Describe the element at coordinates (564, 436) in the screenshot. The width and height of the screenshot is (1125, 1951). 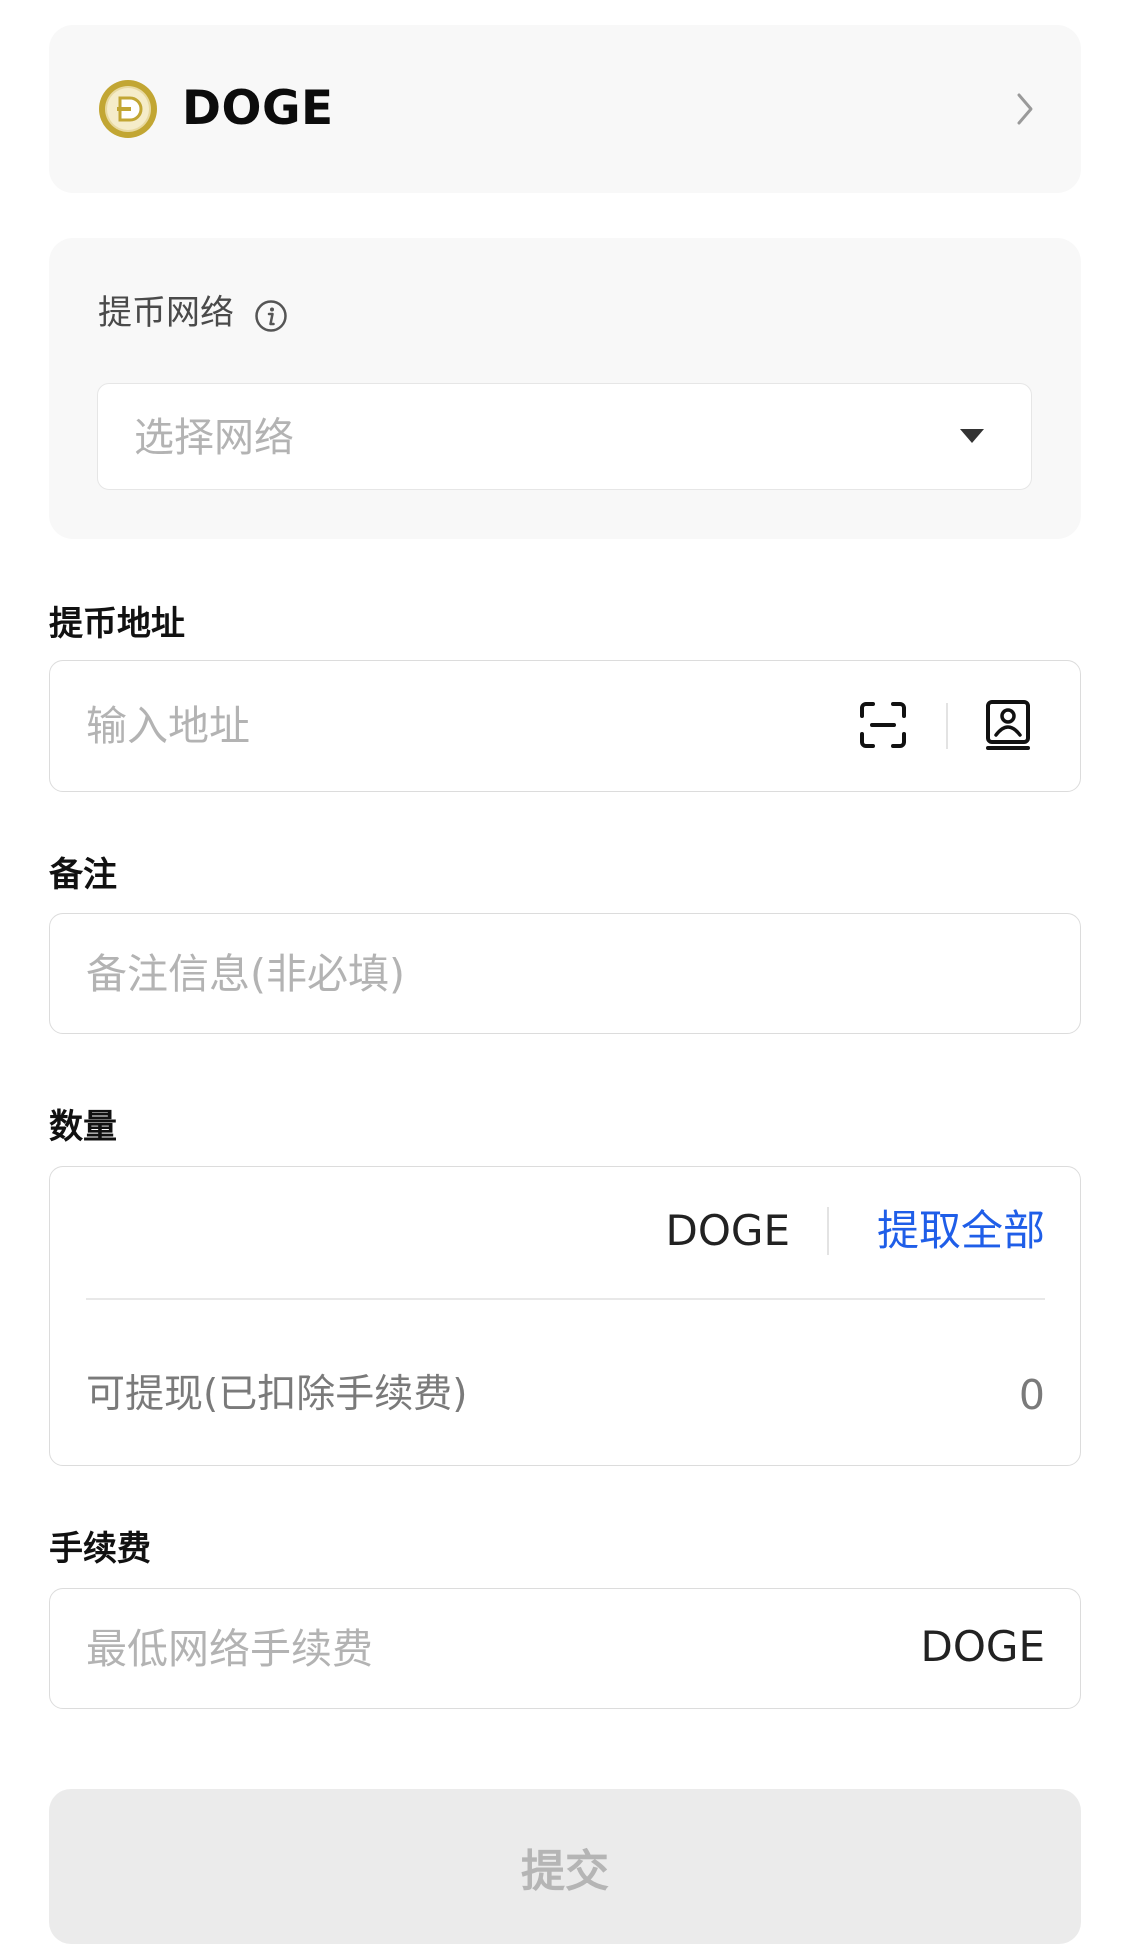
I see `network-select: 选择网络` at that location.